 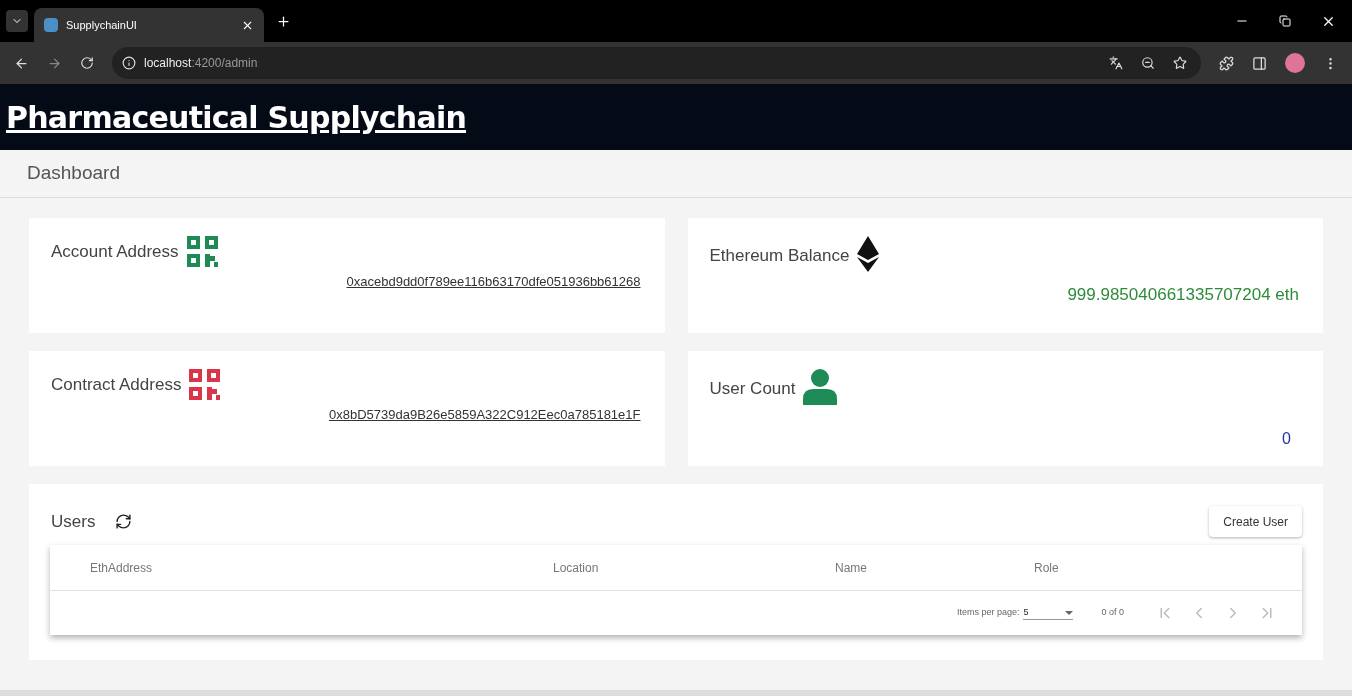 I want to click on zoom-icon, so click(x=1148, y=63).